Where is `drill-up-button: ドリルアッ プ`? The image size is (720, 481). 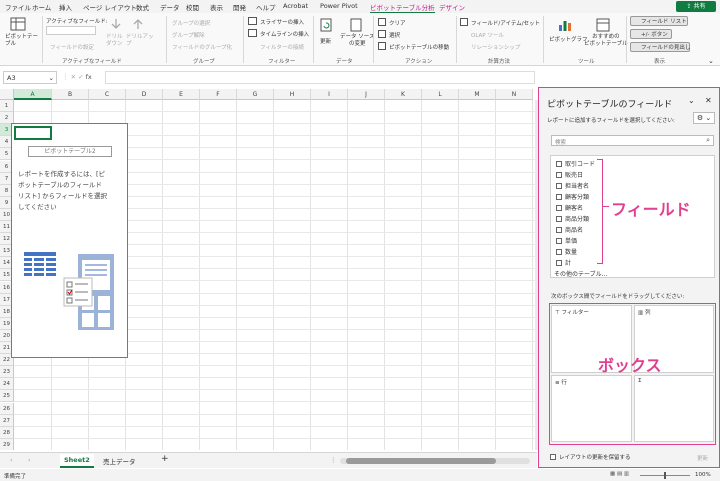
drill-up-button: ドリルアッ プ is located at coordinates (140, 41).